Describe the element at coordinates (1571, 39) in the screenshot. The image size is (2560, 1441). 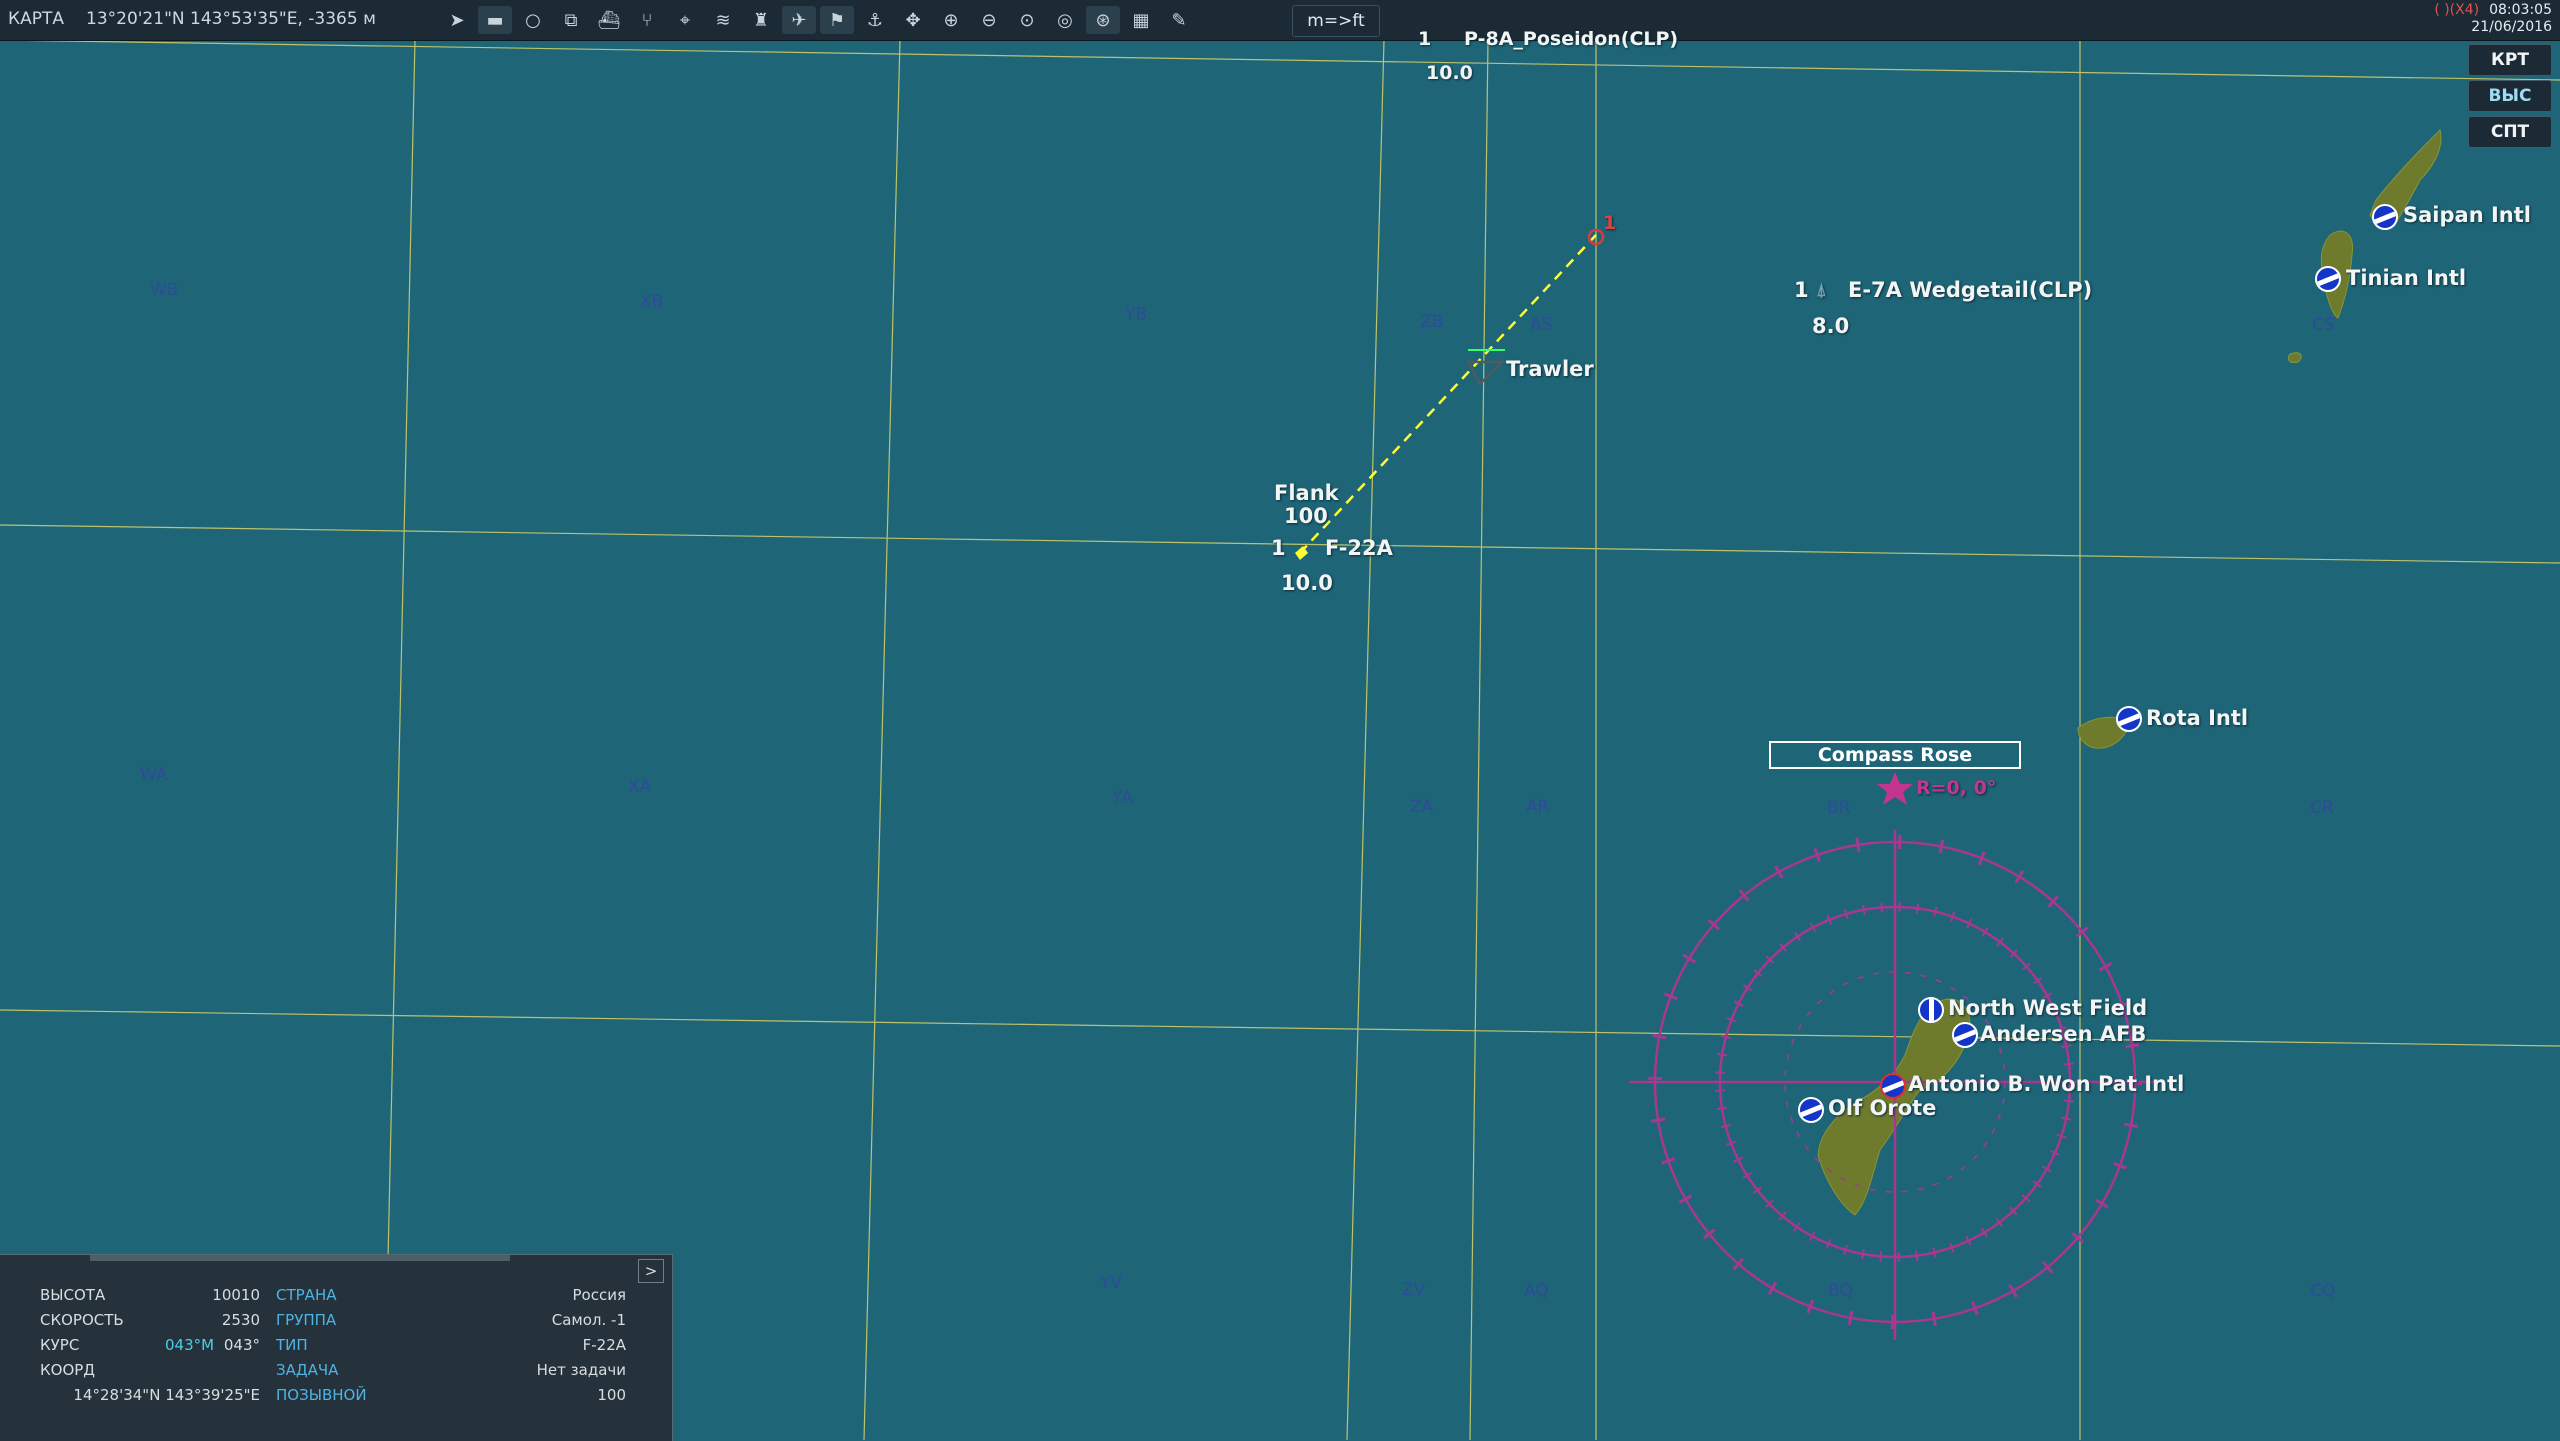
I see `unit-label-p8: P-8A_Poseidon(CLP)` at that location.